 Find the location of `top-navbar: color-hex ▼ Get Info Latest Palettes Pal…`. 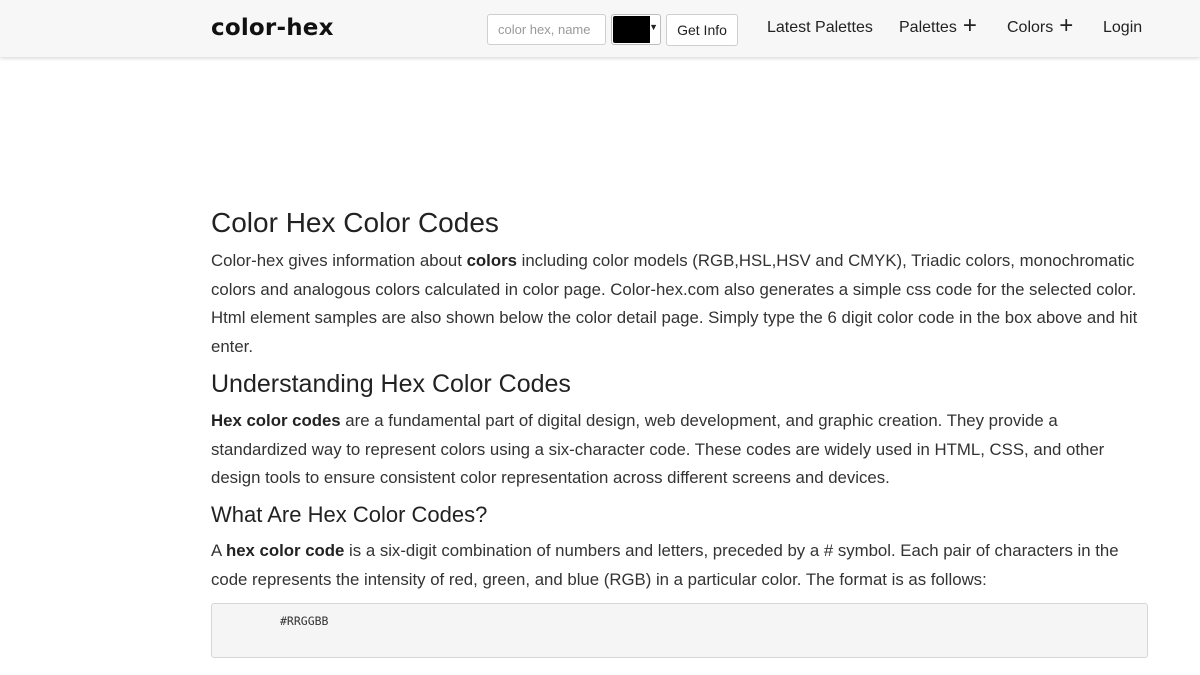

top-navbar: color-hex ▼ Get Info Latest Palettes Pal… is located at coordinates (600, 28).